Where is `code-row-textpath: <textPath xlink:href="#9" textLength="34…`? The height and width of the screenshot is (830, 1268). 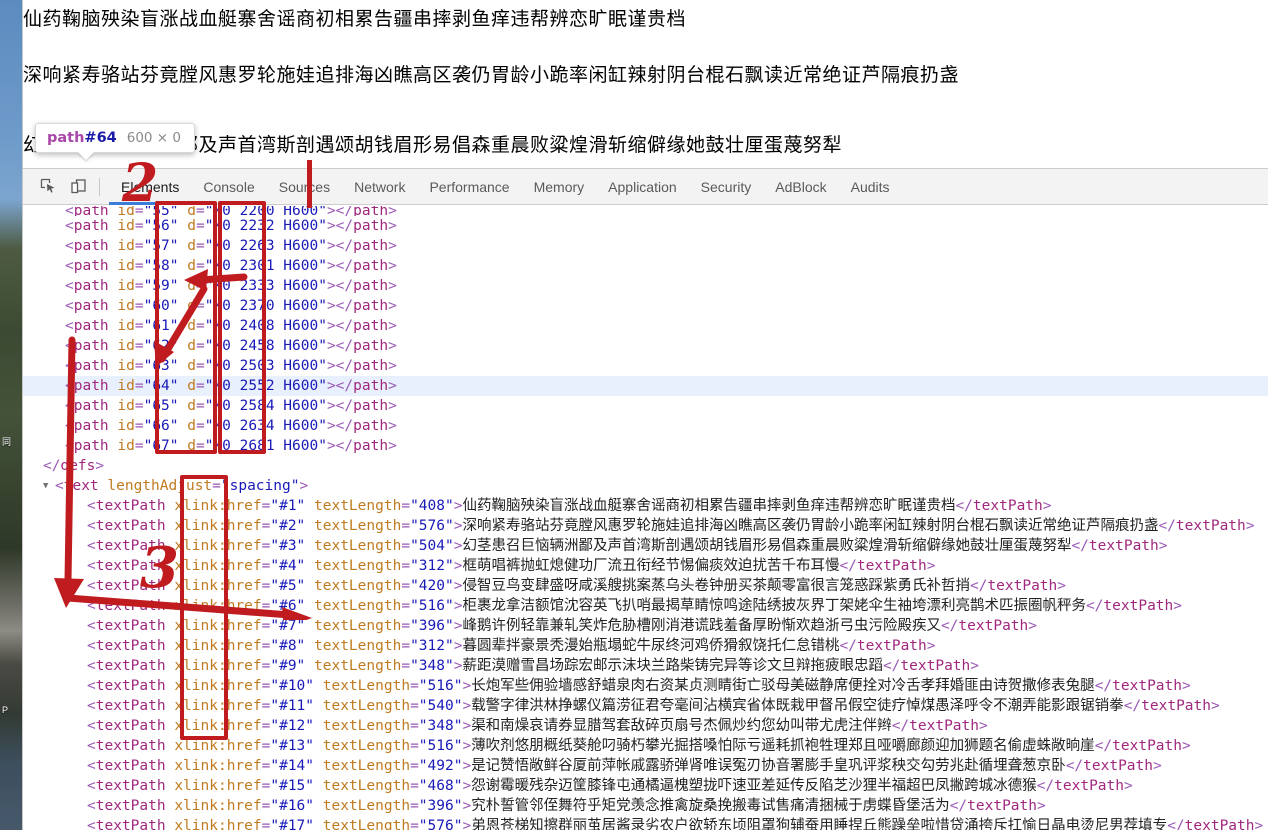
code-row-textpath: <textPath xlink:href="#9" textLength="34… is located at coordinates (645, 666).